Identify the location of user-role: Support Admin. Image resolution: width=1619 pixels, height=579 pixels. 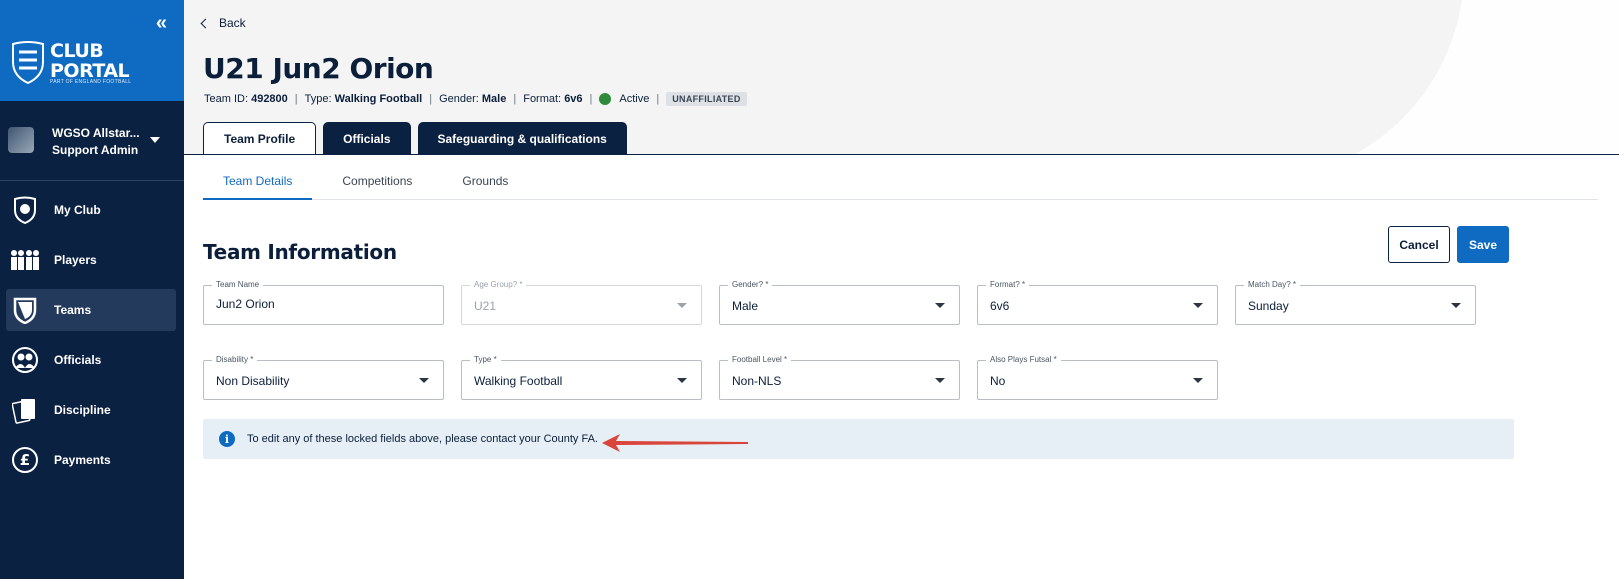
(95, 150).